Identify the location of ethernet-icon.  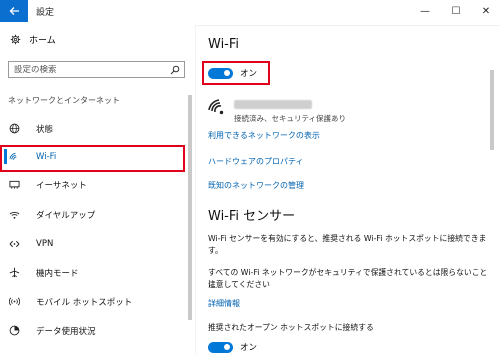
(14, 185).